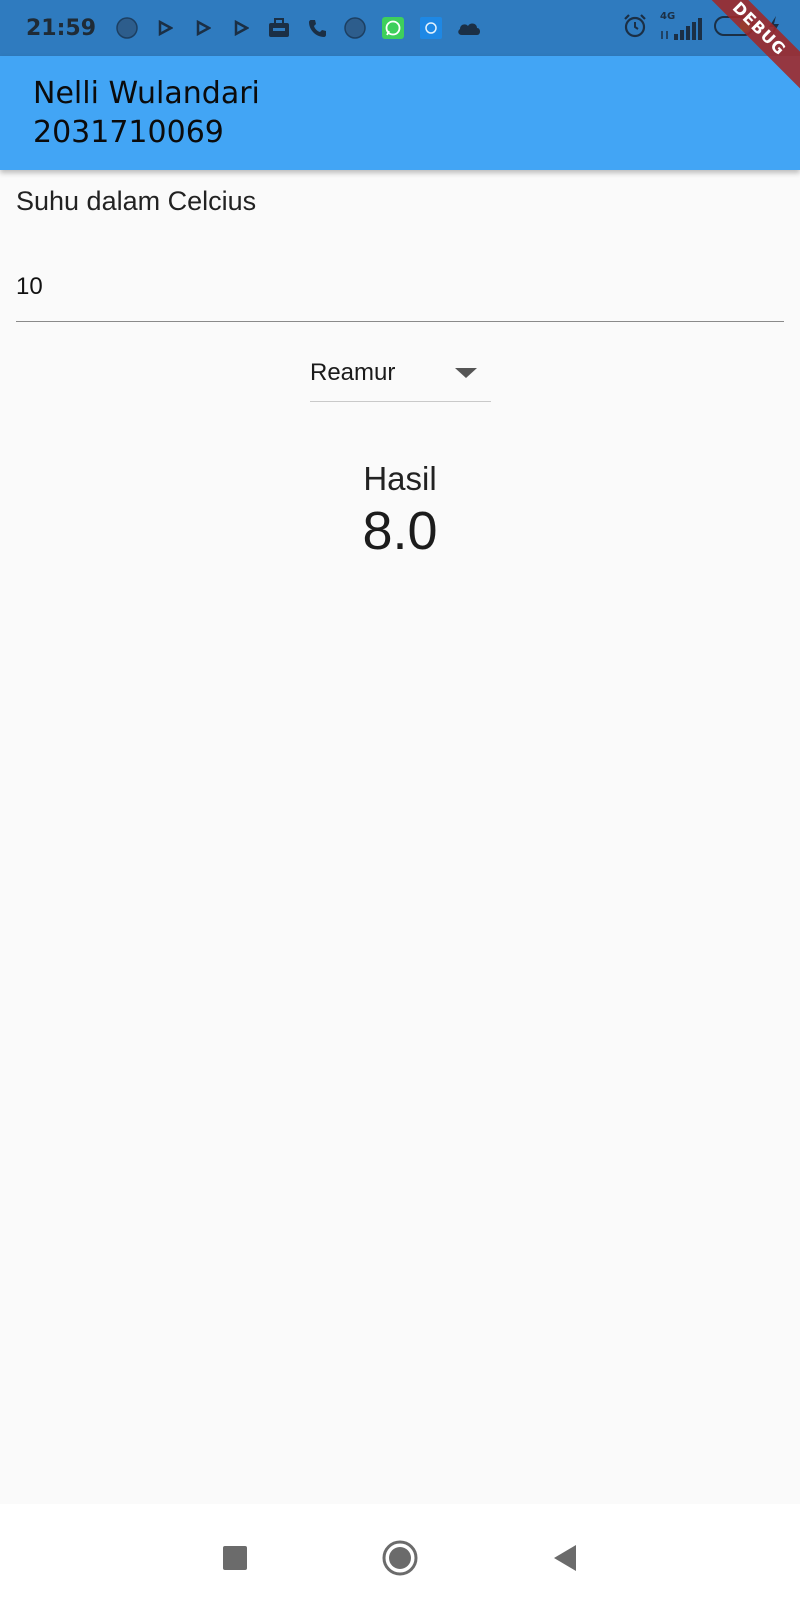 This screenshot has height=1600, width=800. What do you see at coordinates (400, 287) in the screenshot?
I see `celsius-input` at bounding box center [400, 287].